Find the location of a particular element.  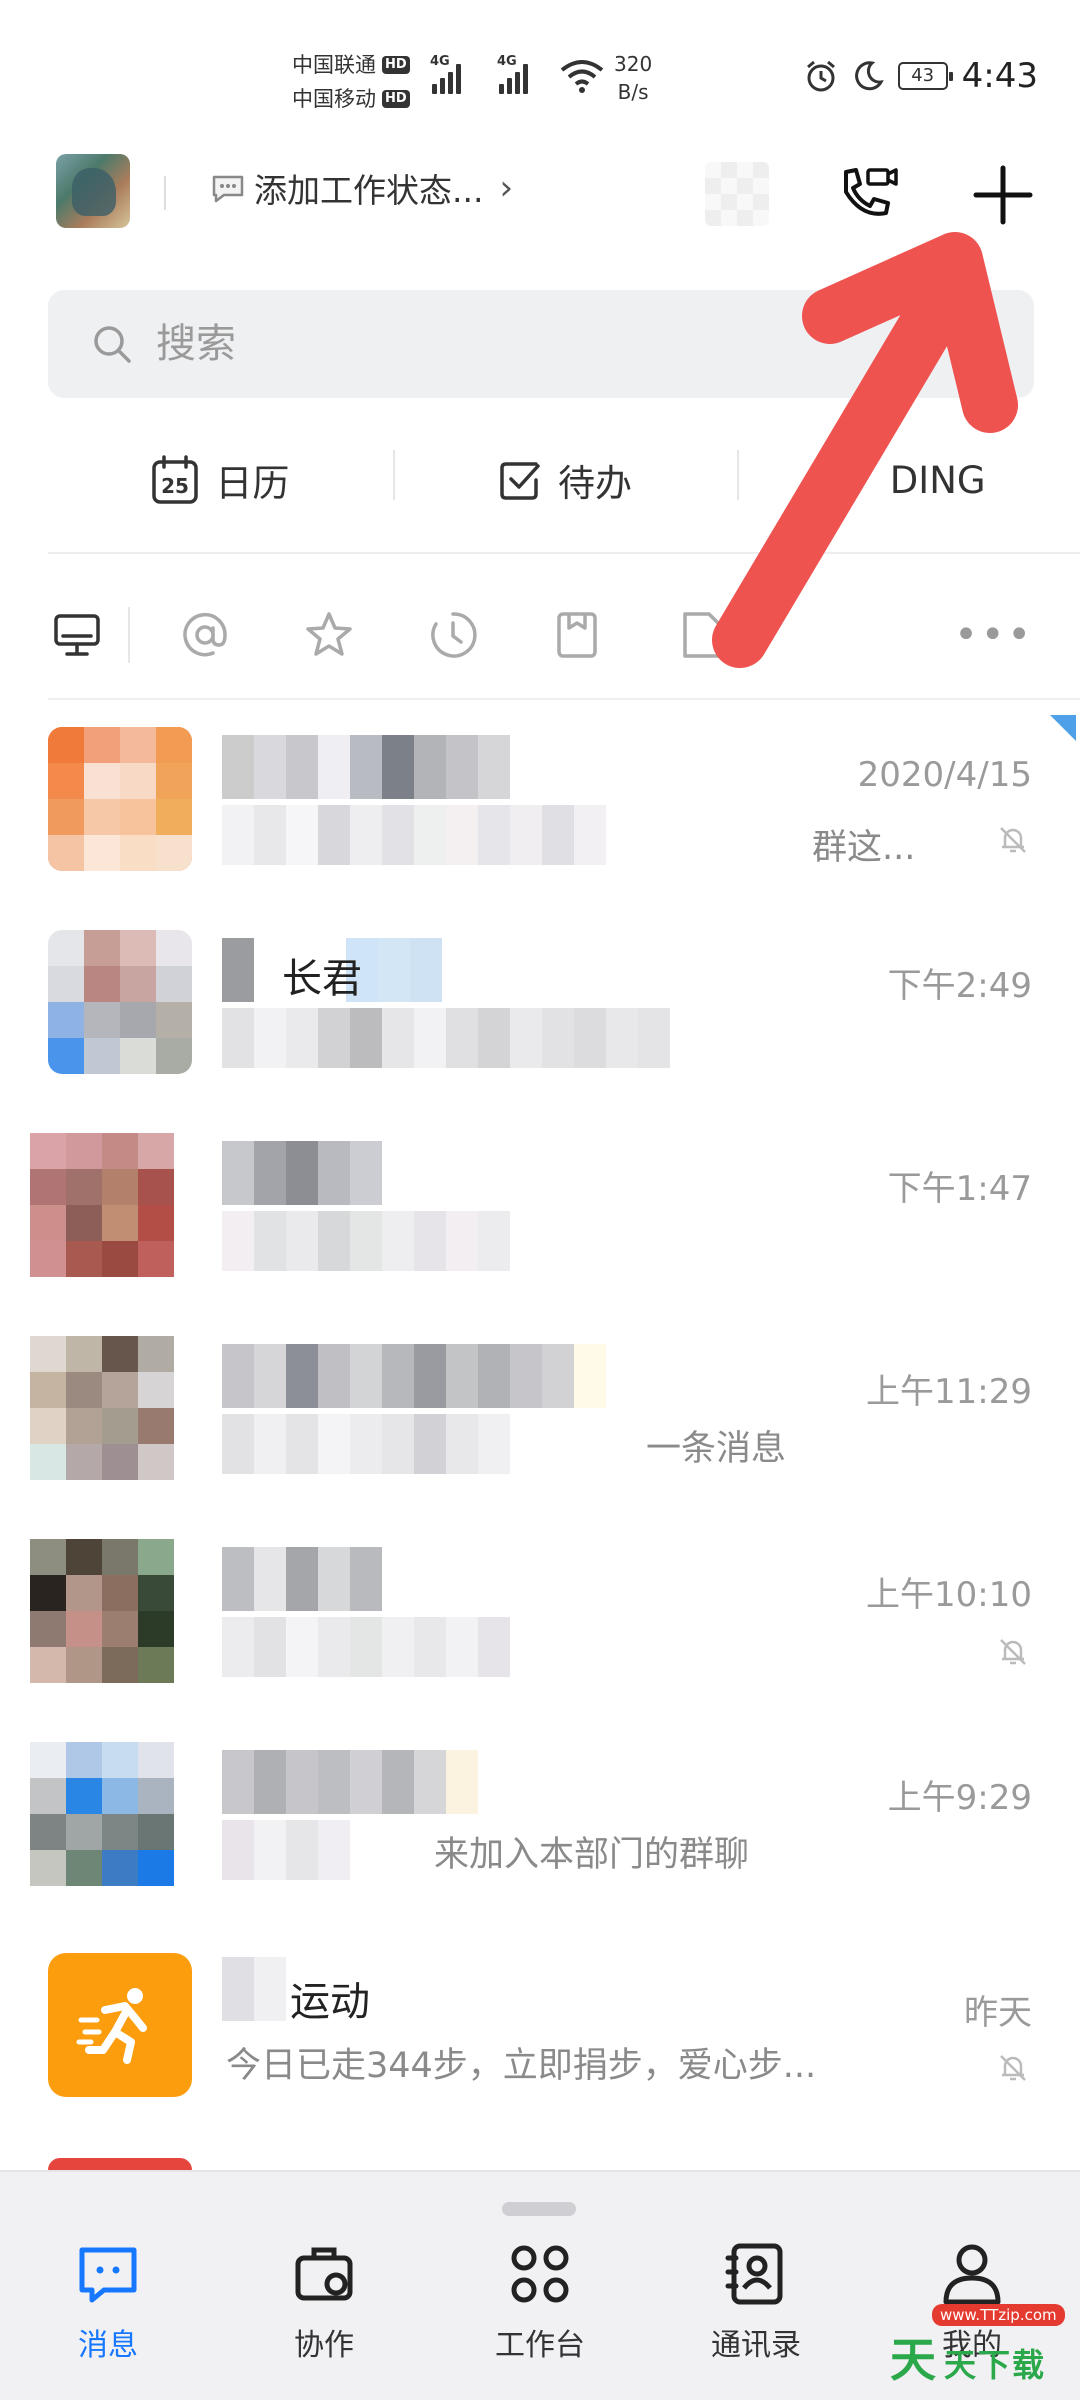

net-speed-unit: B/s is located at coordinates (633, 92).